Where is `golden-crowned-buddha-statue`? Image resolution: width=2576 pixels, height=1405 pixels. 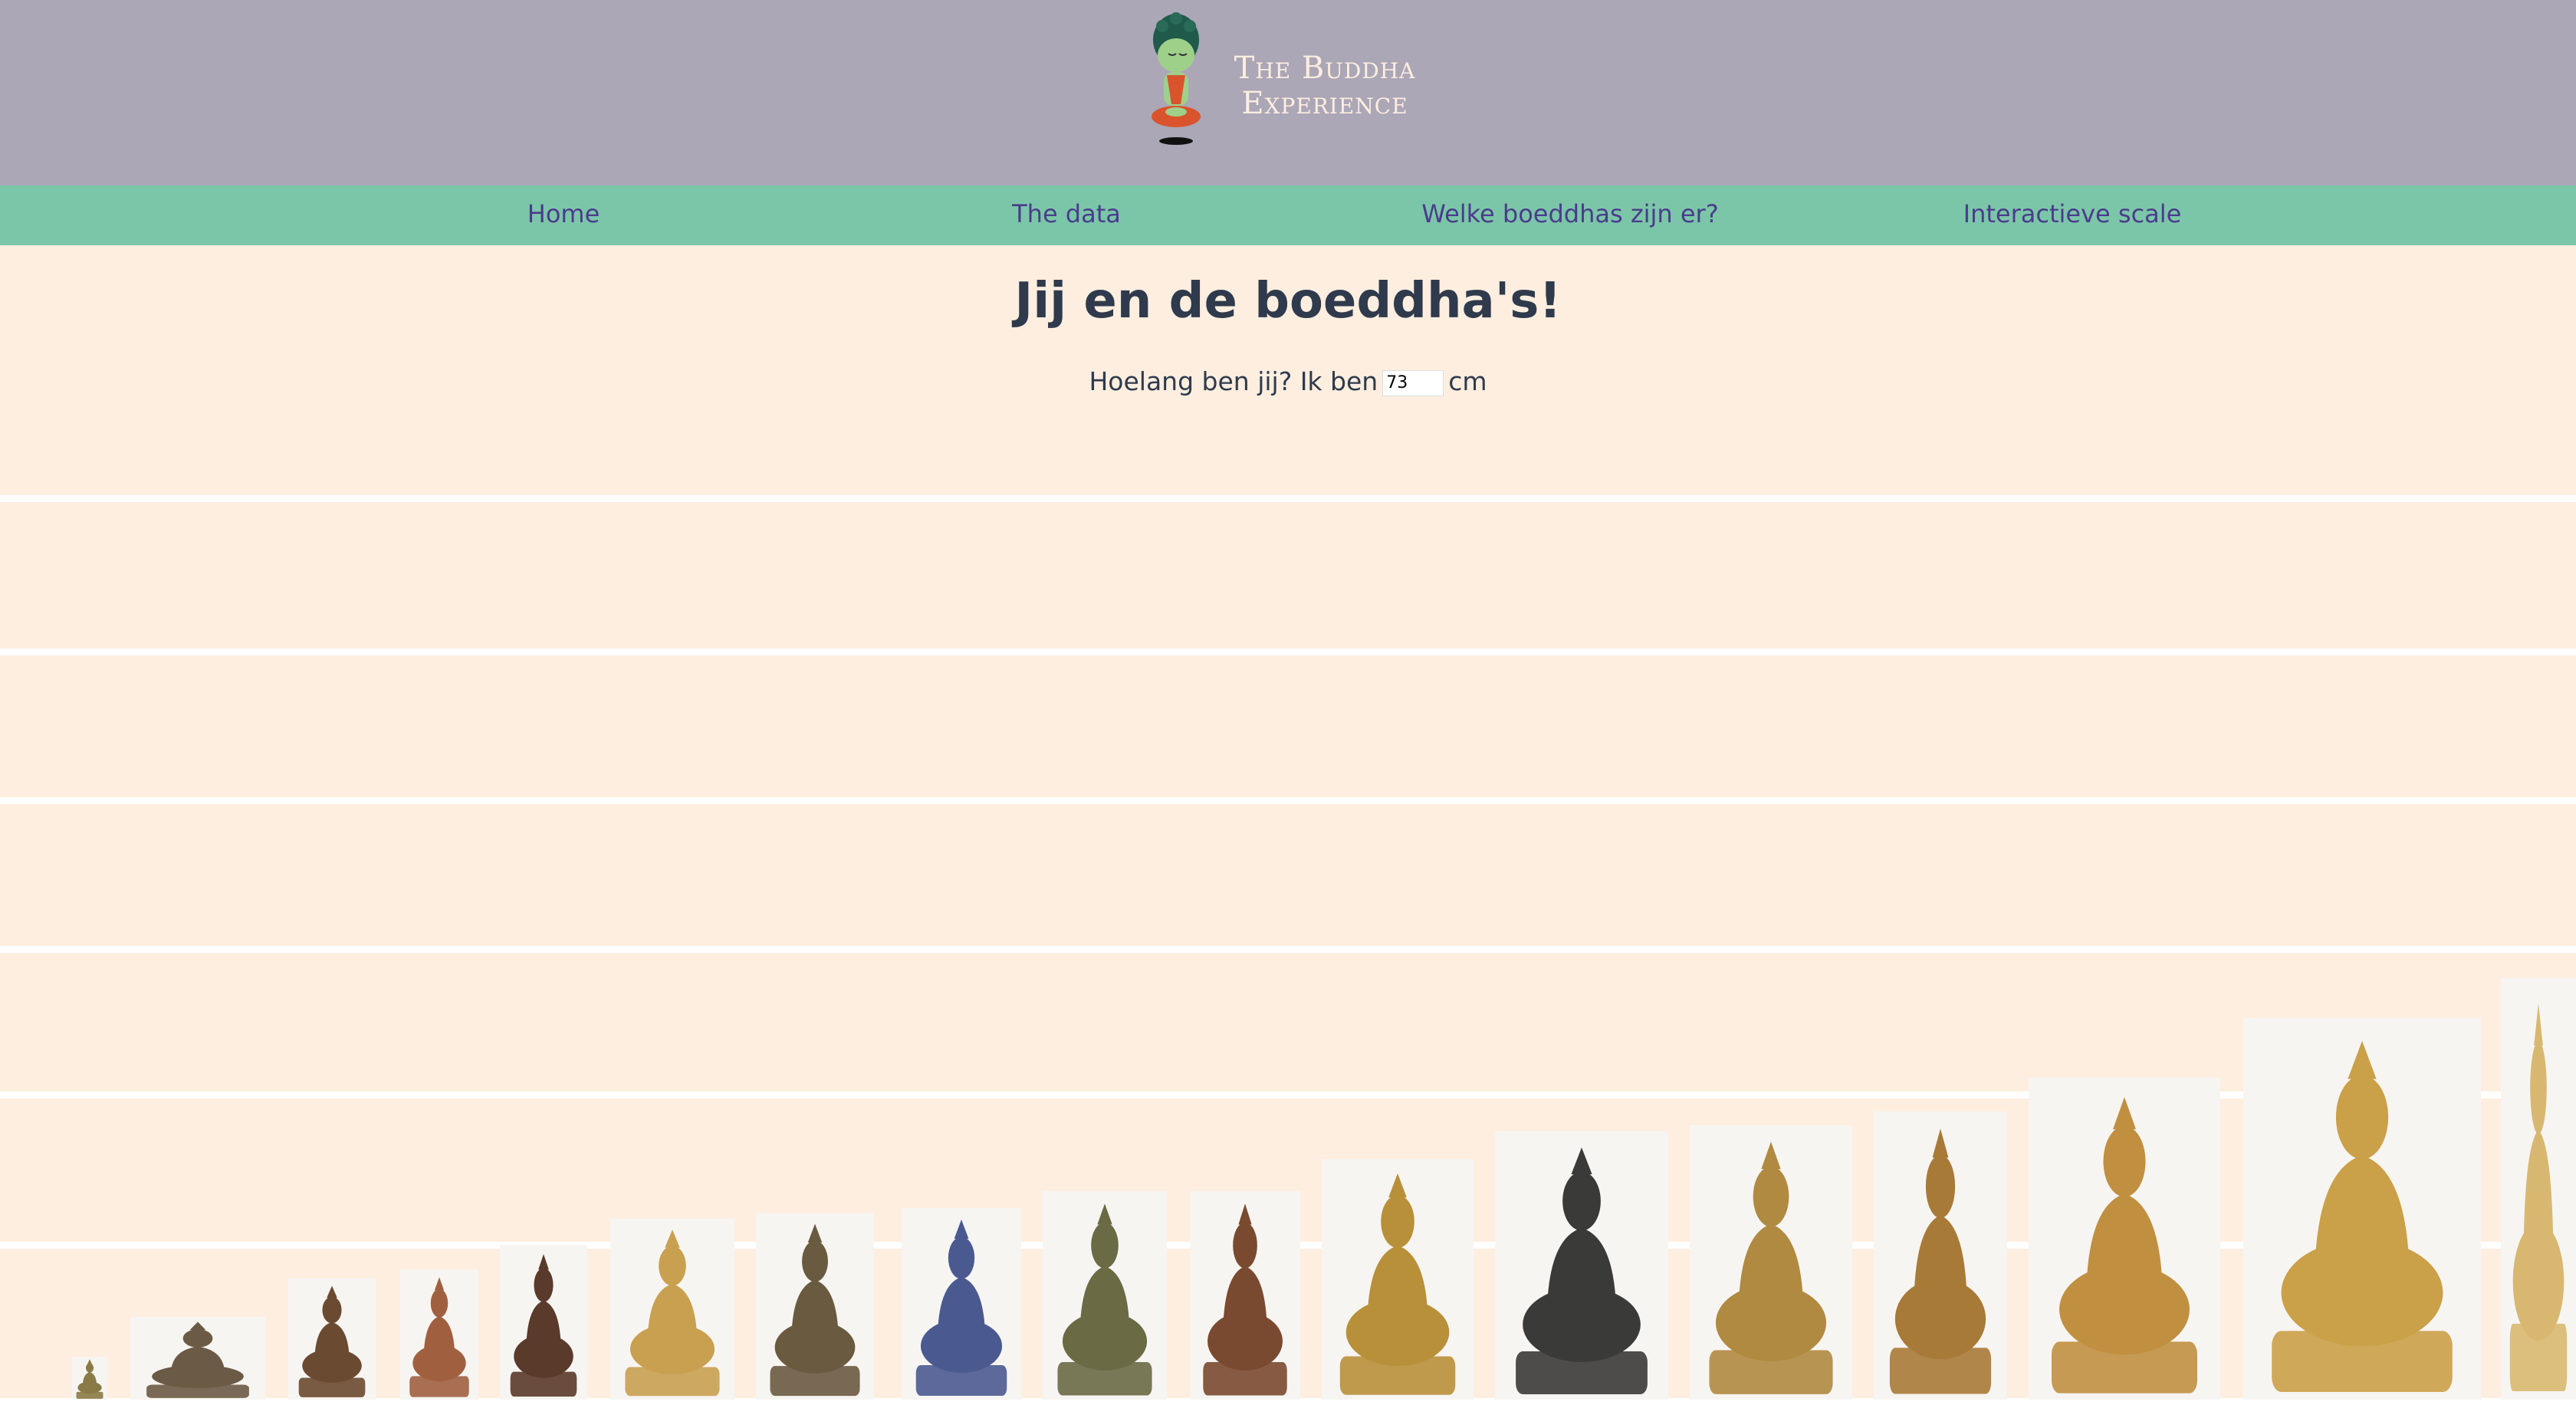 golden-crowned-buddha-statue is located at coordinates (1398, 1279).